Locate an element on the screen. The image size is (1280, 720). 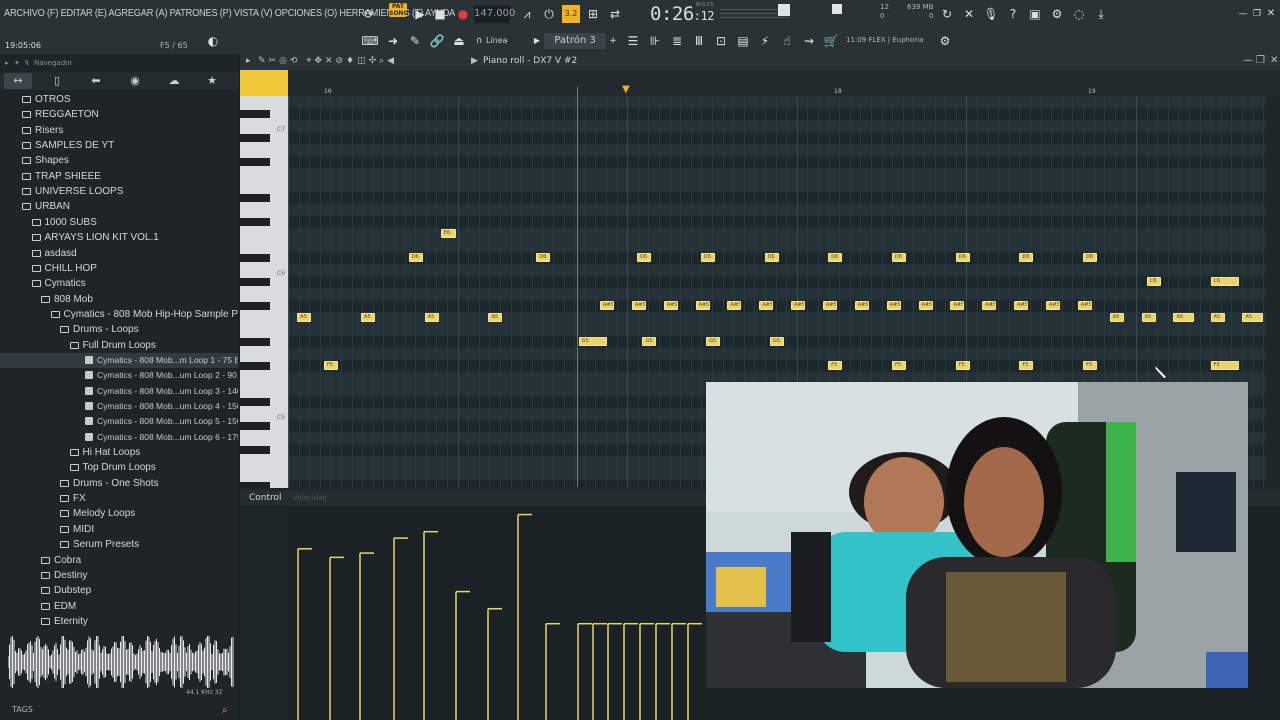
mixer-icon: ✕ is located at coordinates (969, 14).